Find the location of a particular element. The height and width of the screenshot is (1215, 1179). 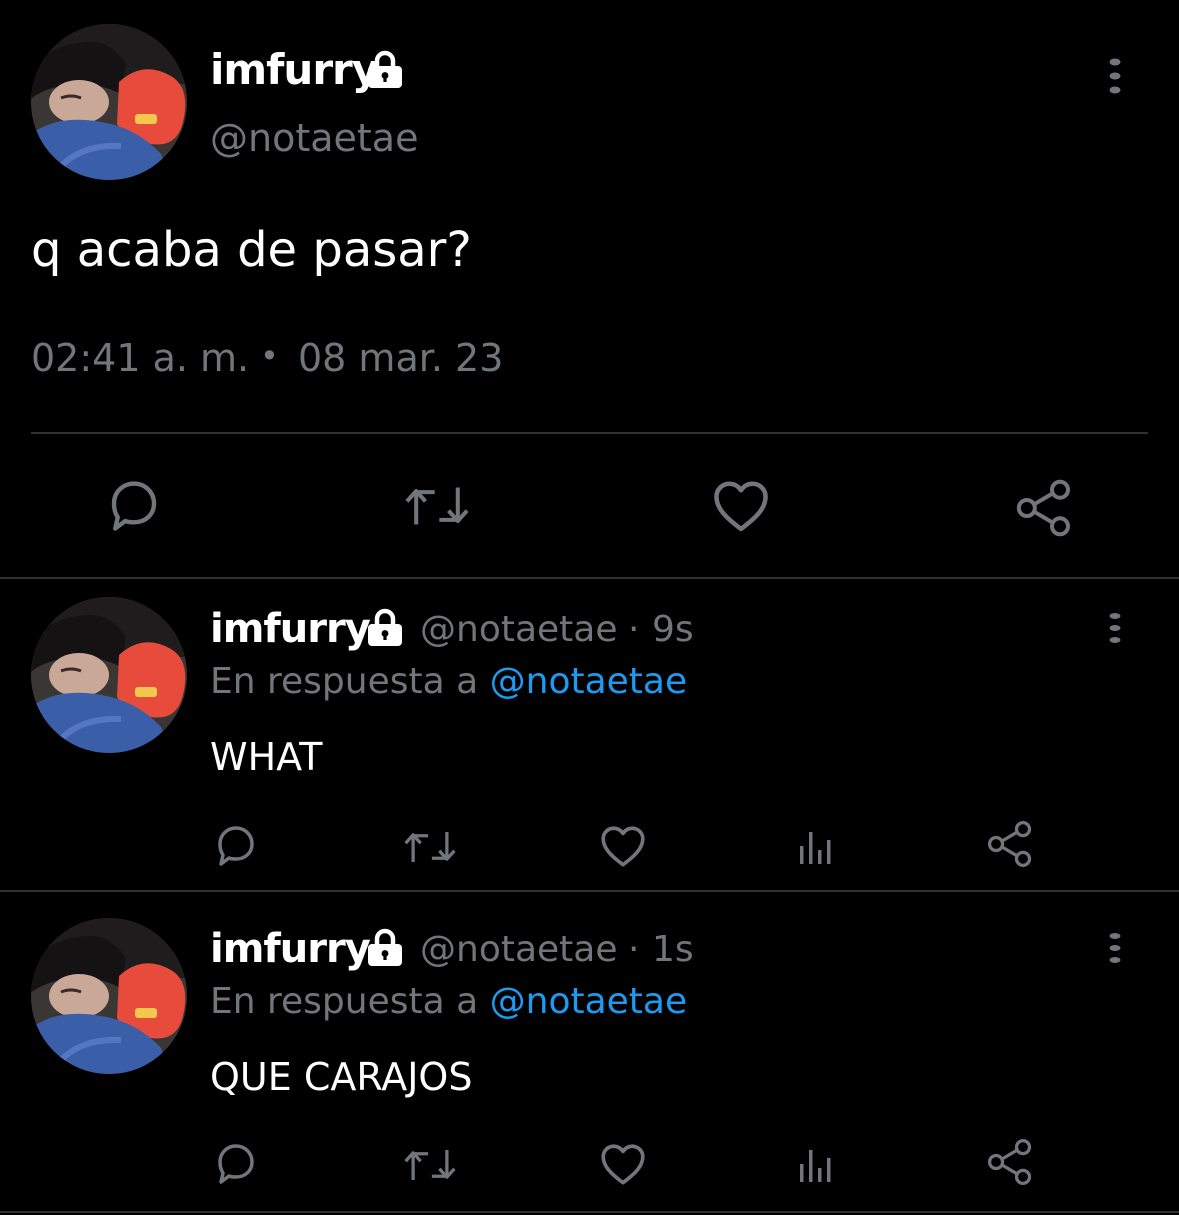

tweet-text: WHAT is located at coordinates (266, 757).